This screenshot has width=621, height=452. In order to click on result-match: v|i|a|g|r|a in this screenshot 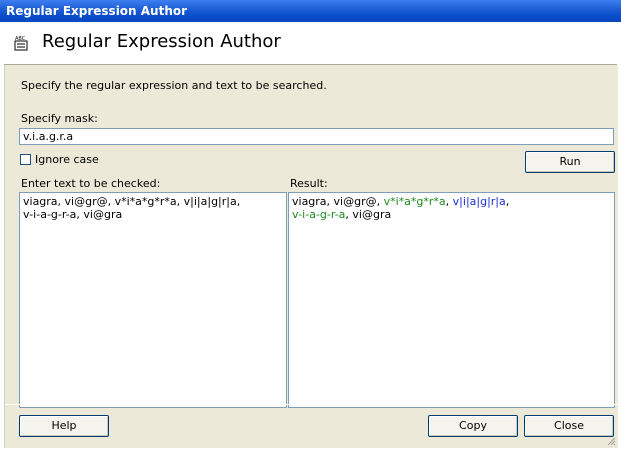, I will do `click(479, 201)`.